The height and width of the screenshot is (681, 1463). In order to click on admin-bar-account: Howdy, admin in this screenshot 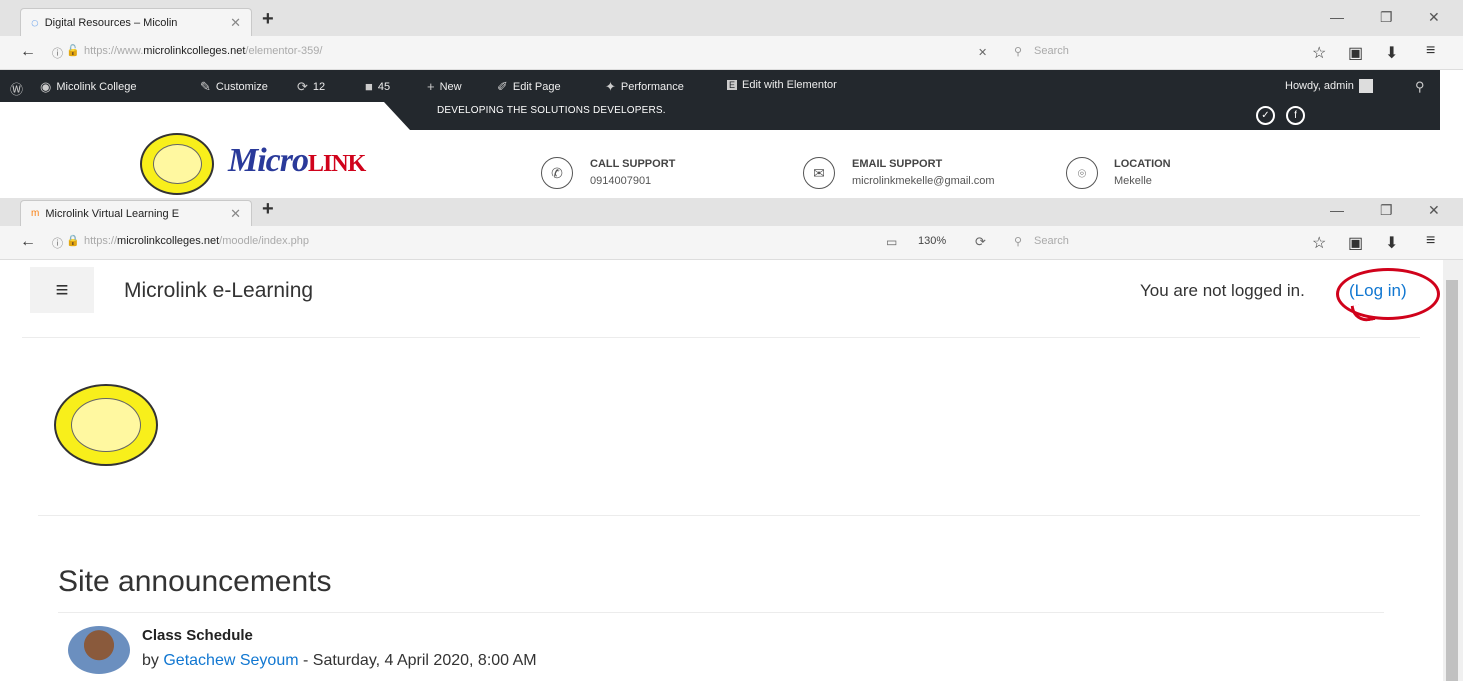, I will do `click(1329, 86)`.